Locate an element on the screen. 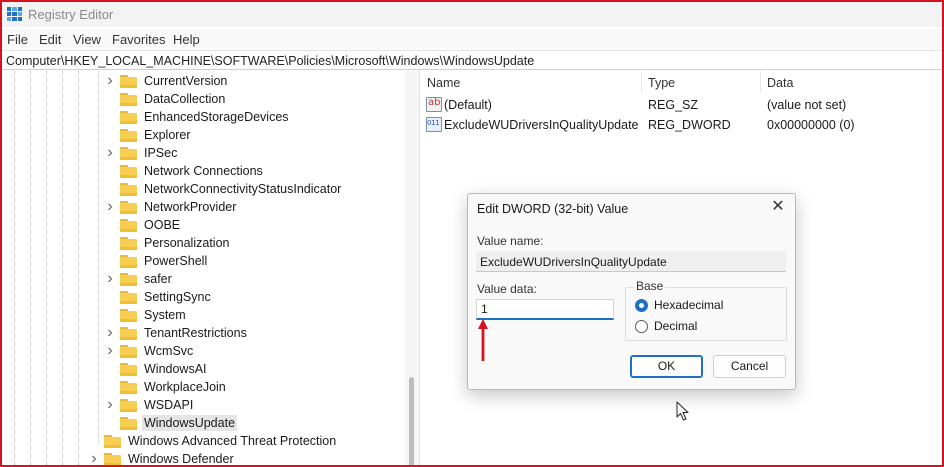 The height and width of the screenshot is (467, 944). tree-node: OOBE is located at coordinates (143, 225).